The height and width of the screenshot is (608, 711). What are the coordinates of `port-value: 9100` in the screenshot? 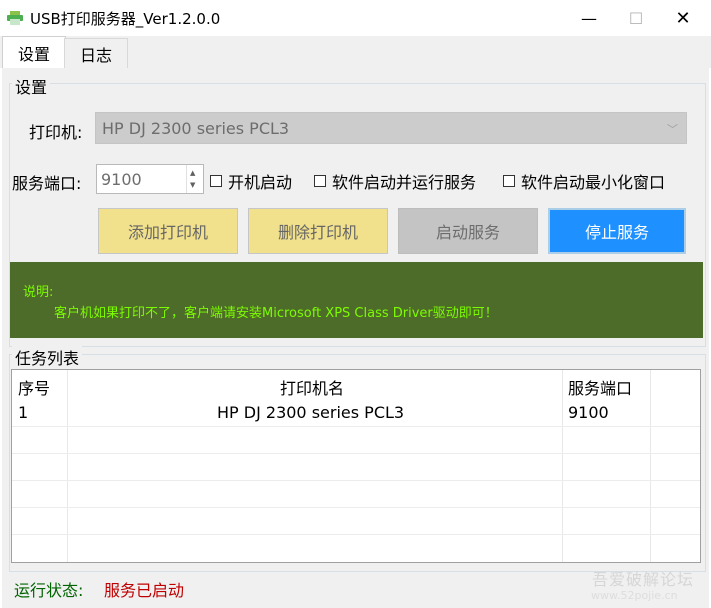 It's located at (121, 179).